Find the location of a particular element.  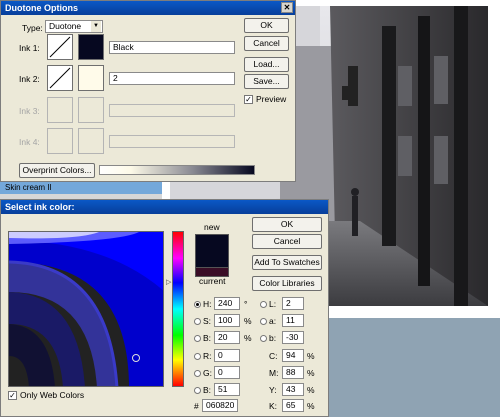

ink1-name-field: Black is located at coordinates (172, 47).